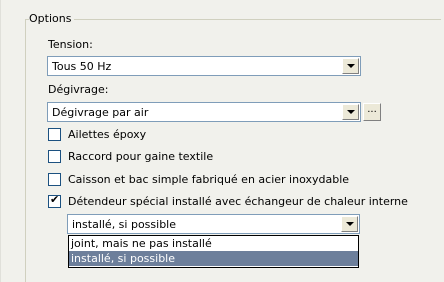 The height and width of the screenshot is (282, 444). I want to click on detendeur-dropdown-button, so click(349, 224).